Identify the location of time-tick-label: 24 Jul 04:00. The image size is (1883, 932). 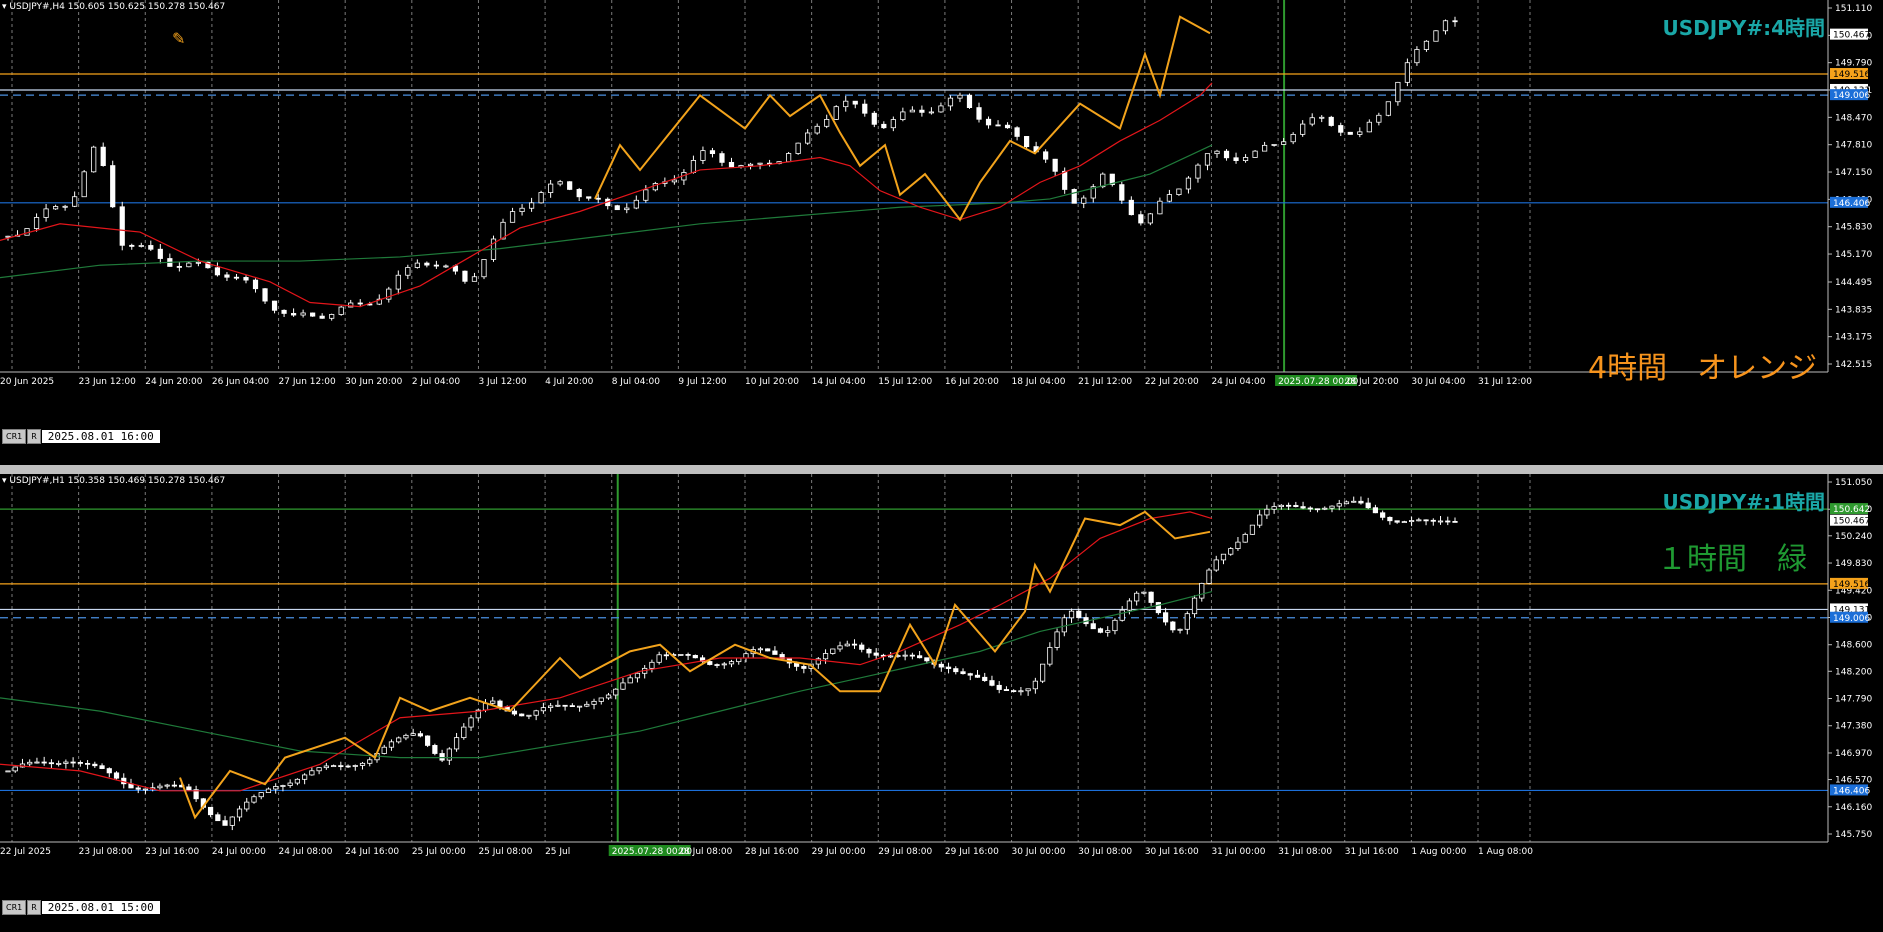
(1238, 382).